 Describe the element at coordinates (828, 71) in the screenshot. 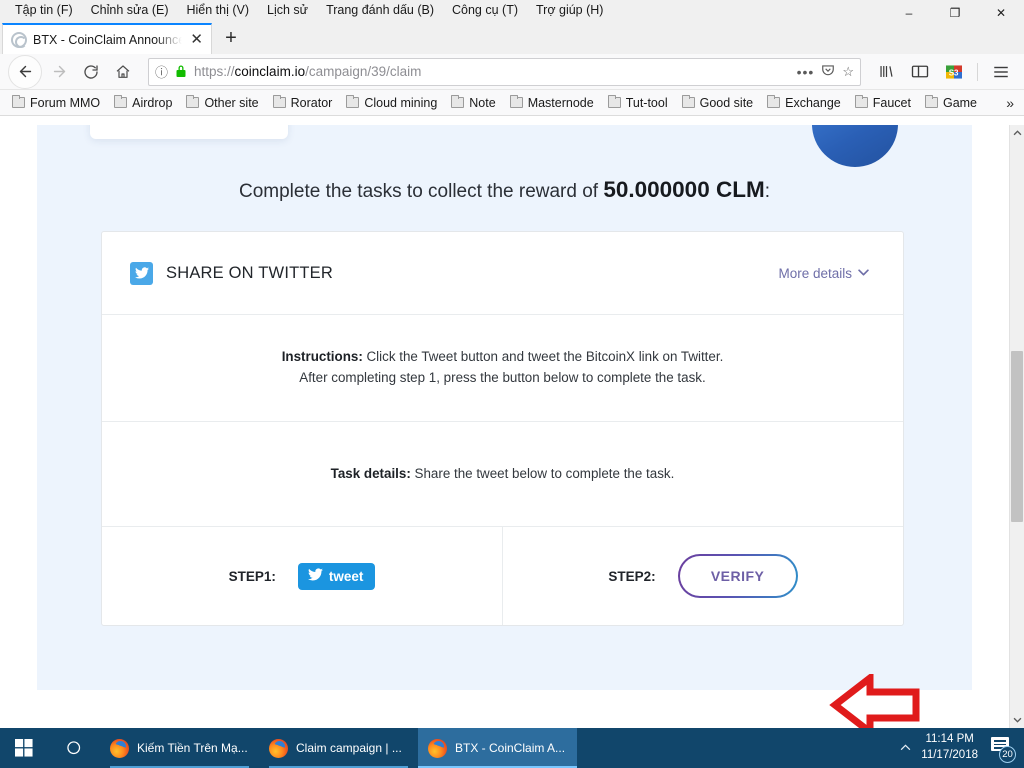

I see `pocket-icon` at that location.